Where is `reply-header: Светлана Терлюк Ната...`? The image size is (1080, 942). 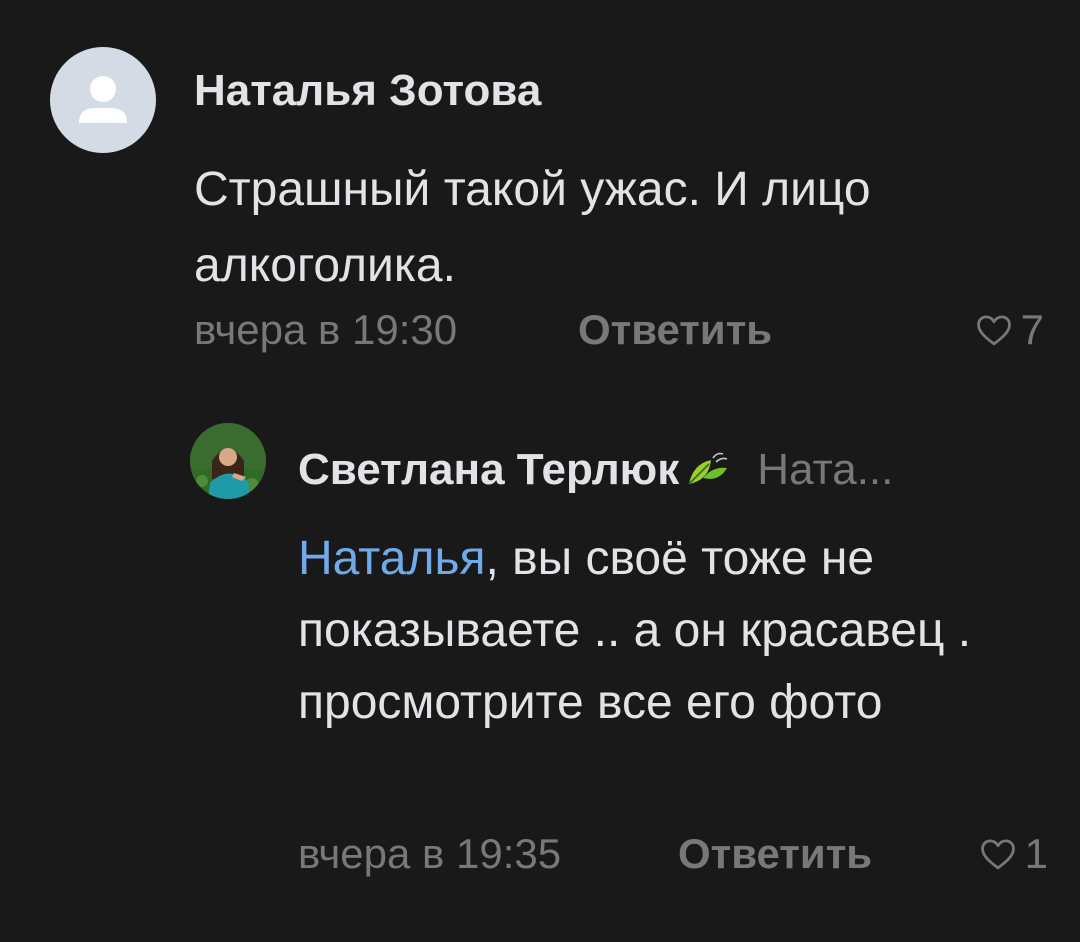 reply-header: Светлана Терлюк Ната... is located at coordinates (595, 470).